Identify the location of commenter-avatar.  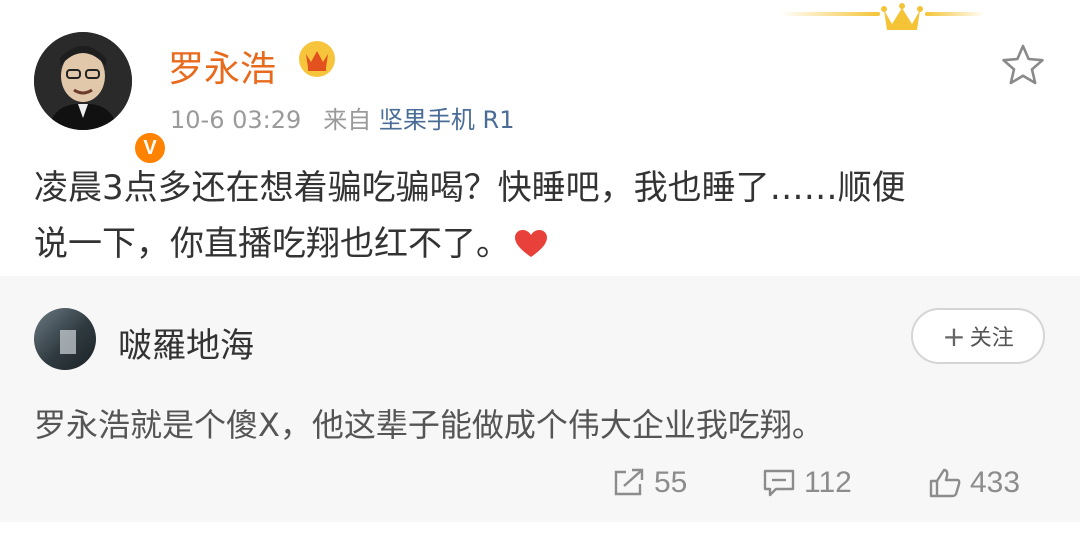
(65, 339).